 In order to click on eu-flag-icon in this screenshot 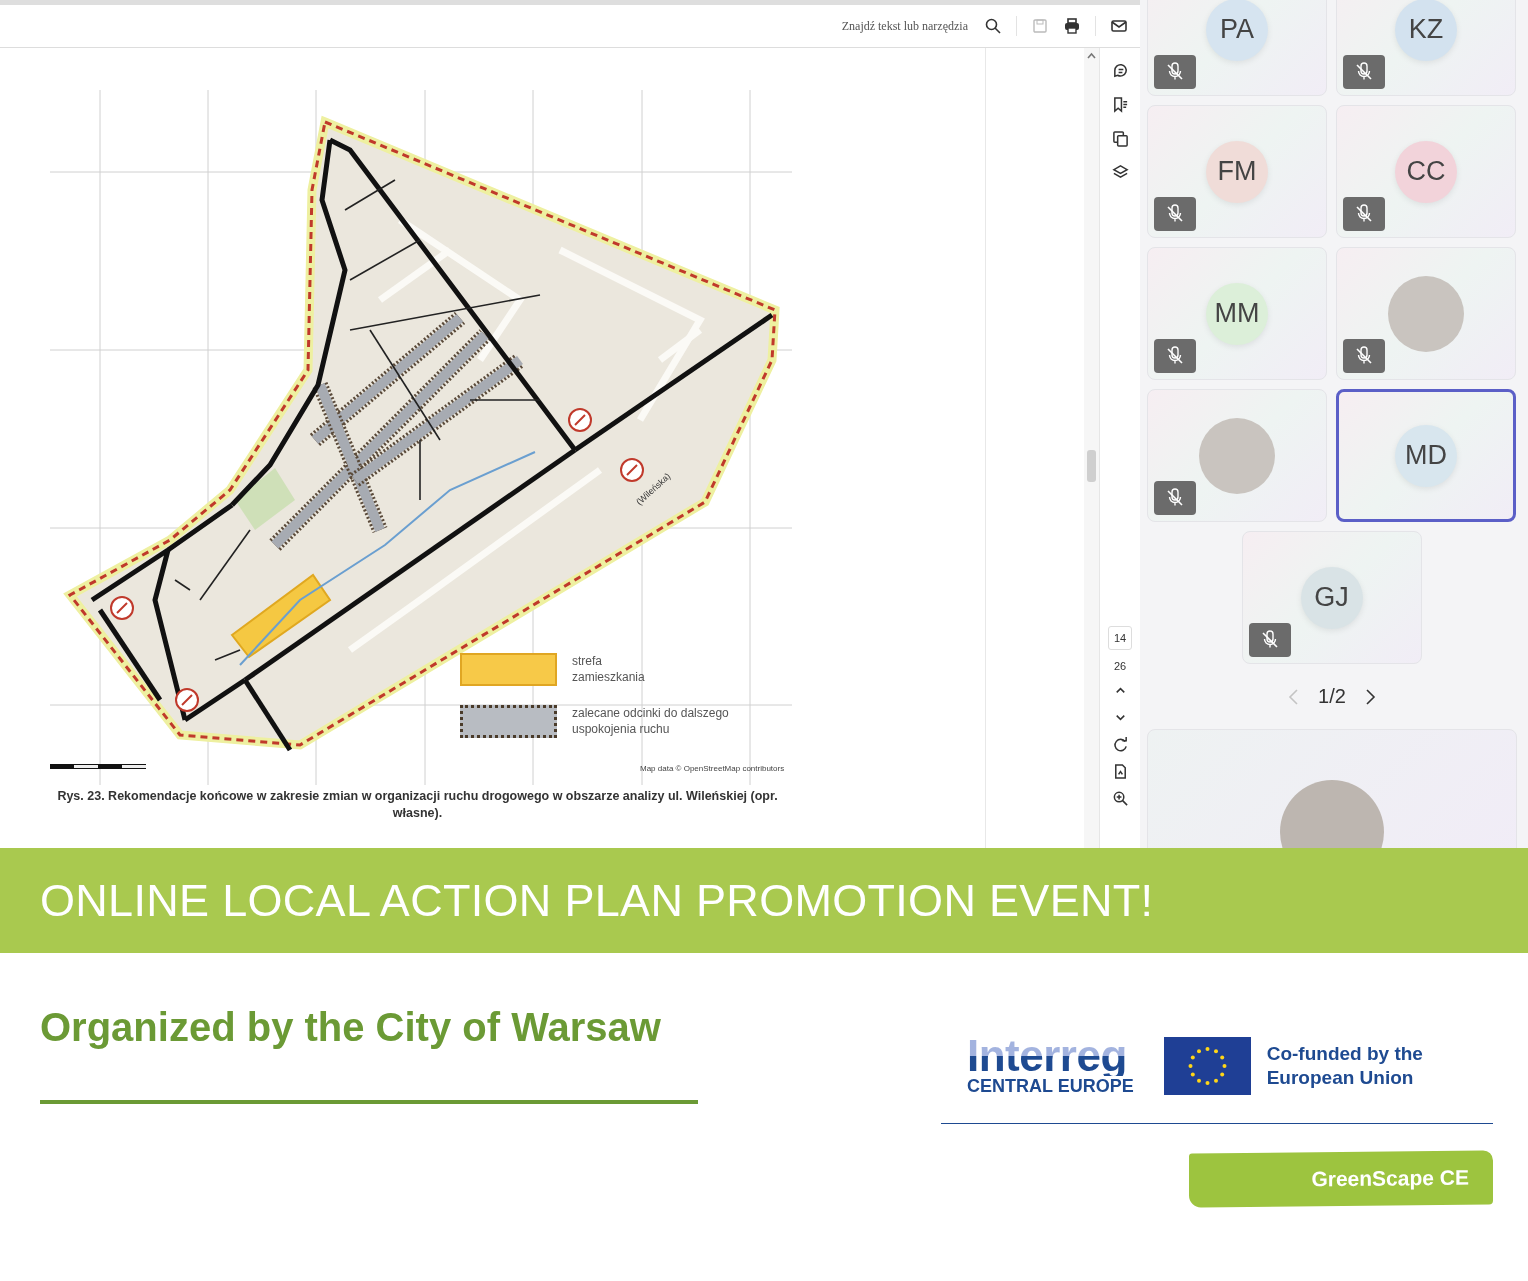, I will do `click(1207, 1066)`.